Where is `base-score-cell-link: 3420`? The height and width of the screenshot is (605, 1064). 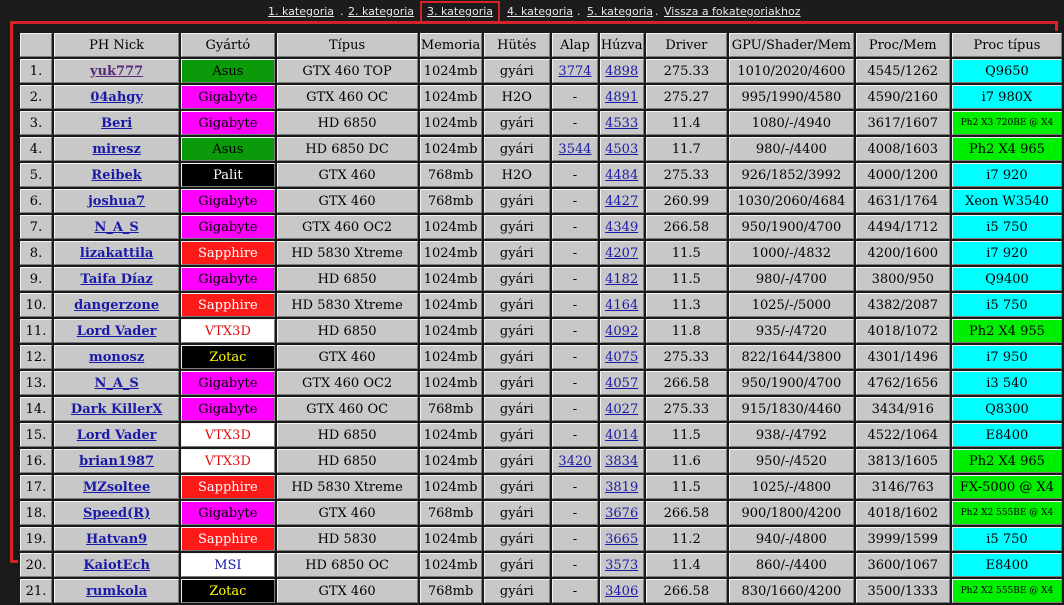
base-score-cell-link: 3420 is located at coordinates (574, 461).